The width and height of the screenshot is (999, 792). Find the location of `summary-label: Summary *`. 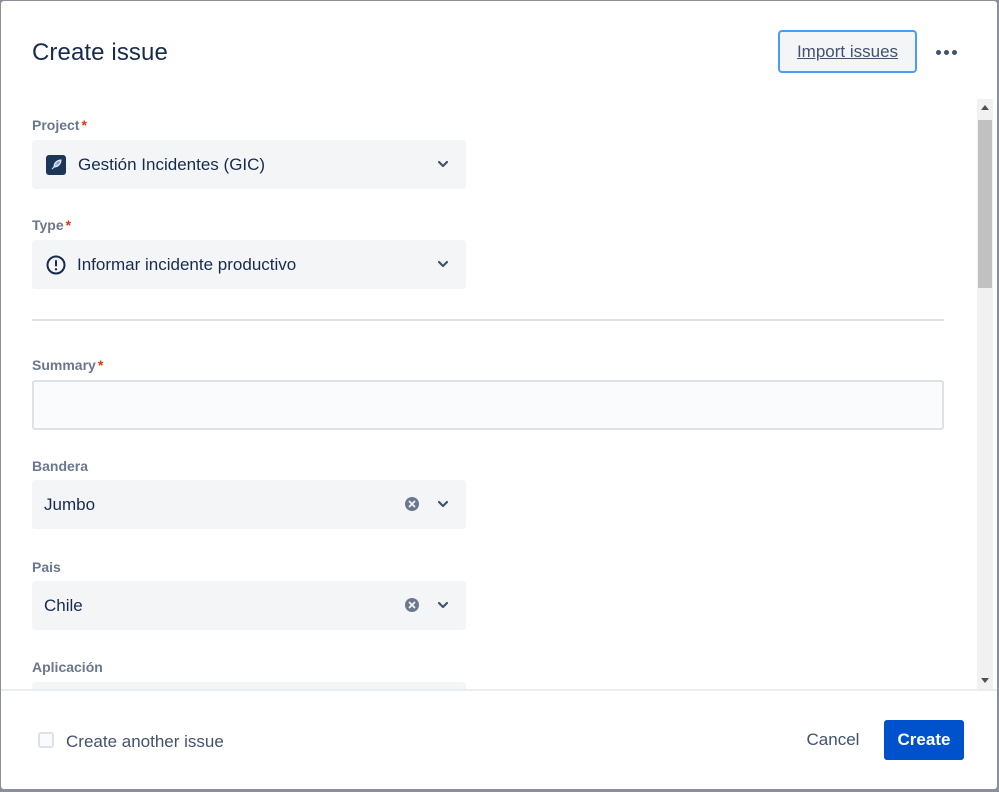

summary-label: Summary * is located at coordinates (68, 365).